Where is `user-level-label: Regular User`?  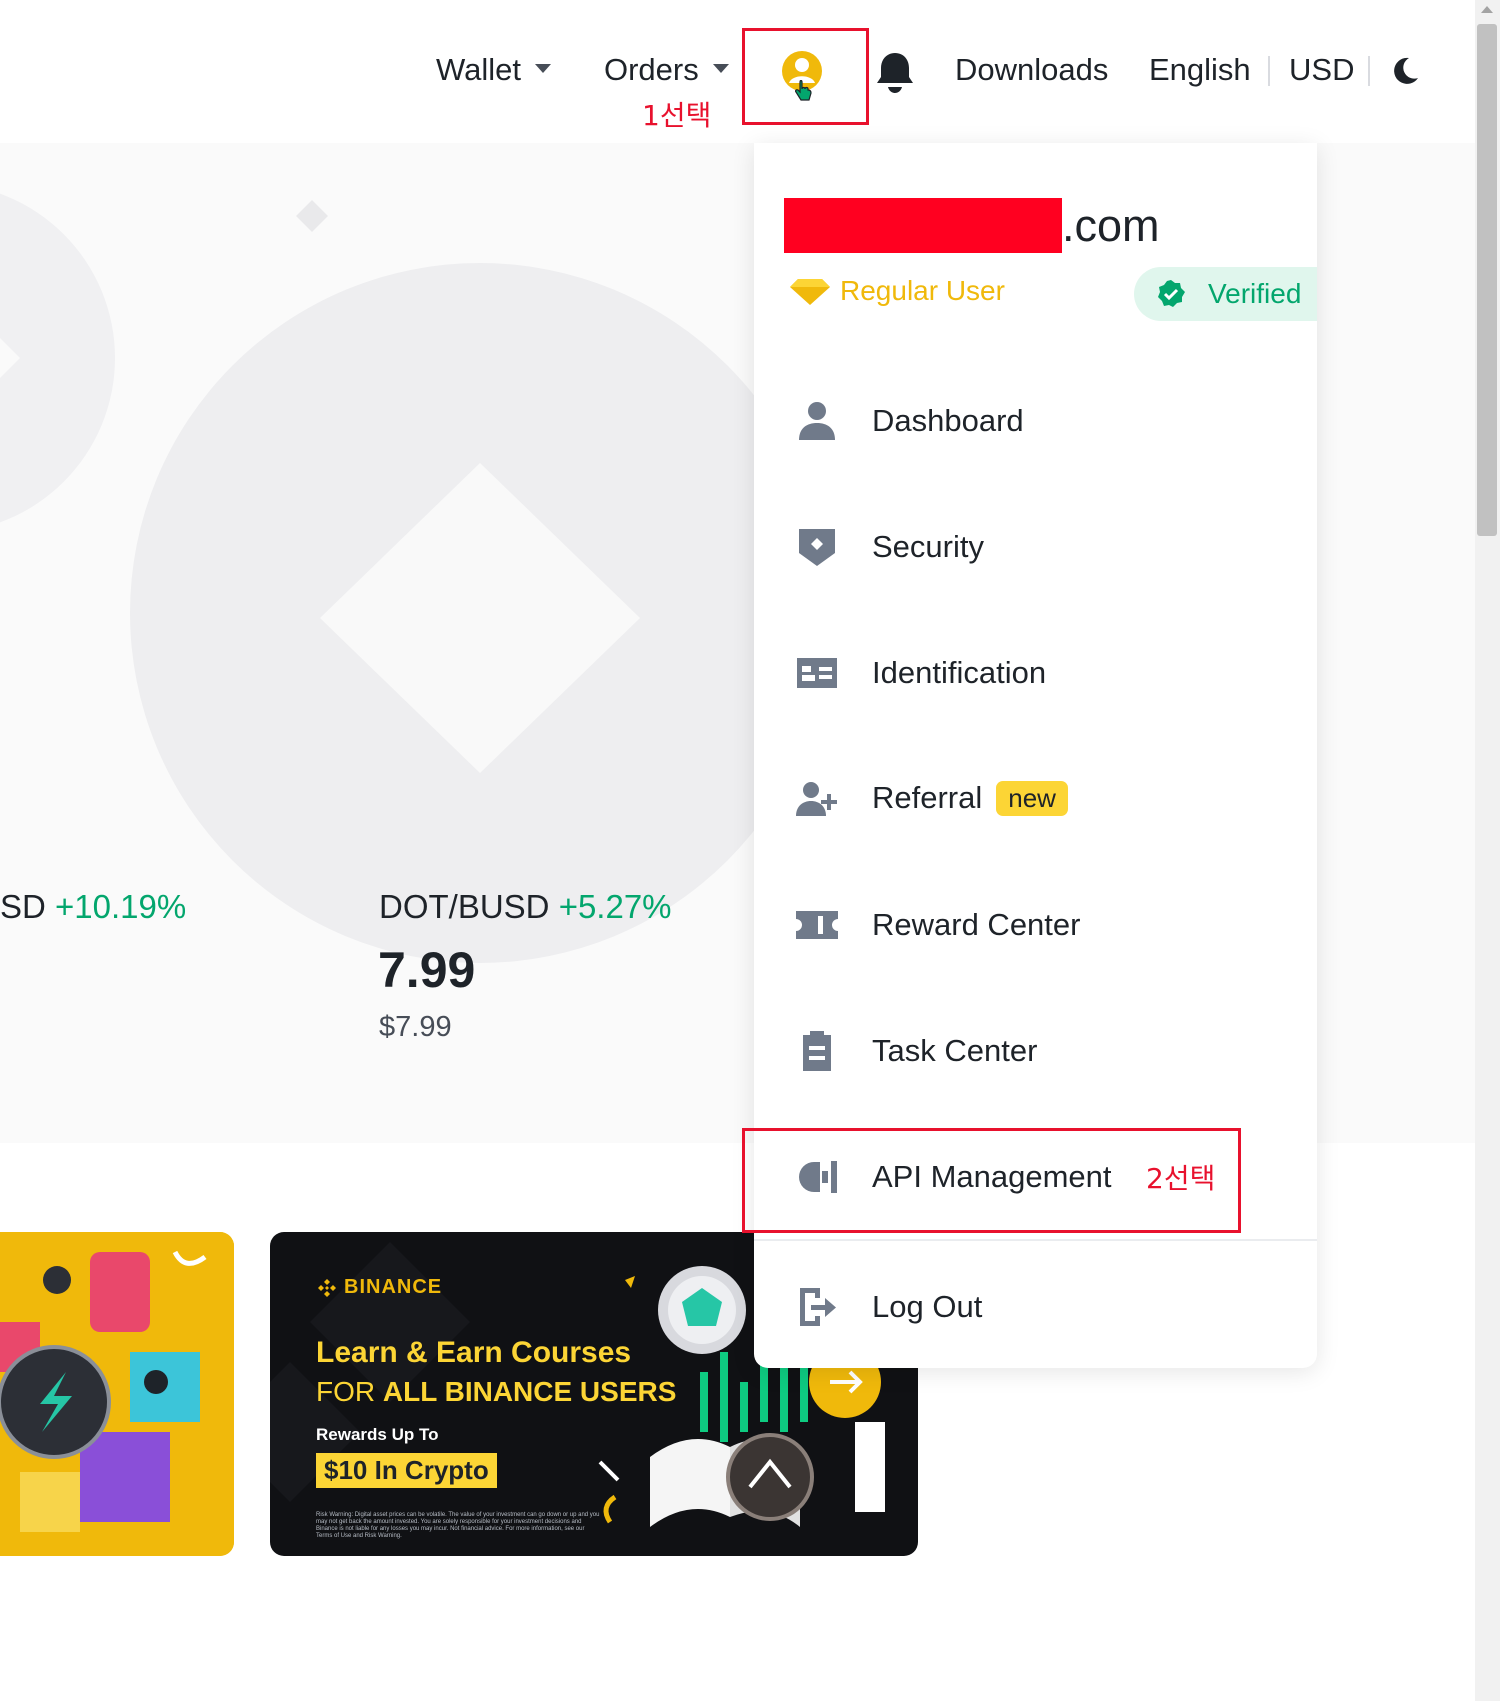
user-level-label: Regular User is located at coordinates (922, 290).